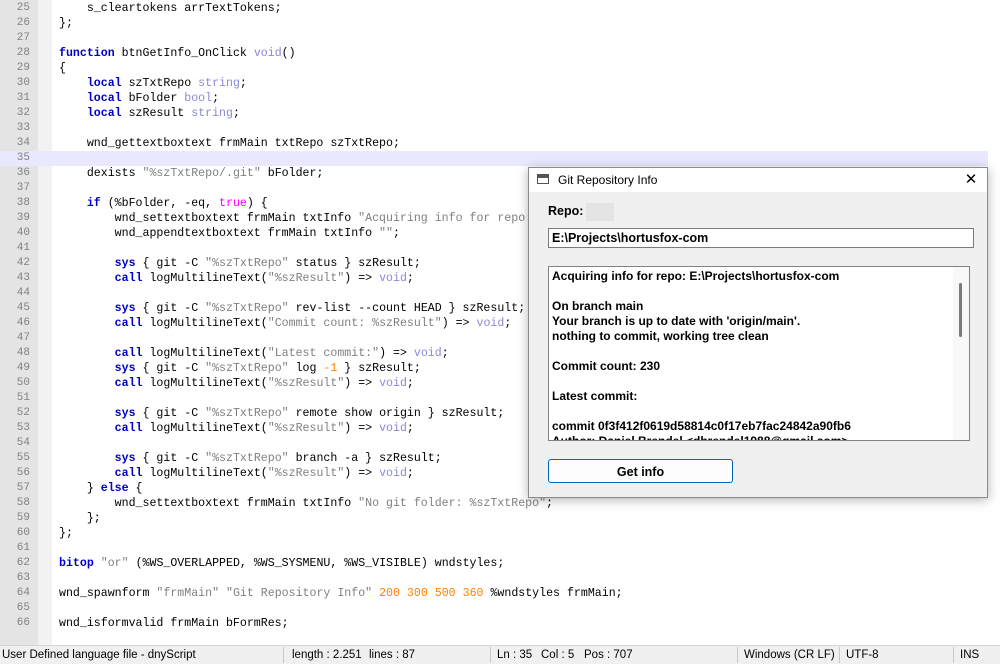  I want to click on code-line: 26};, so click(494, 23).